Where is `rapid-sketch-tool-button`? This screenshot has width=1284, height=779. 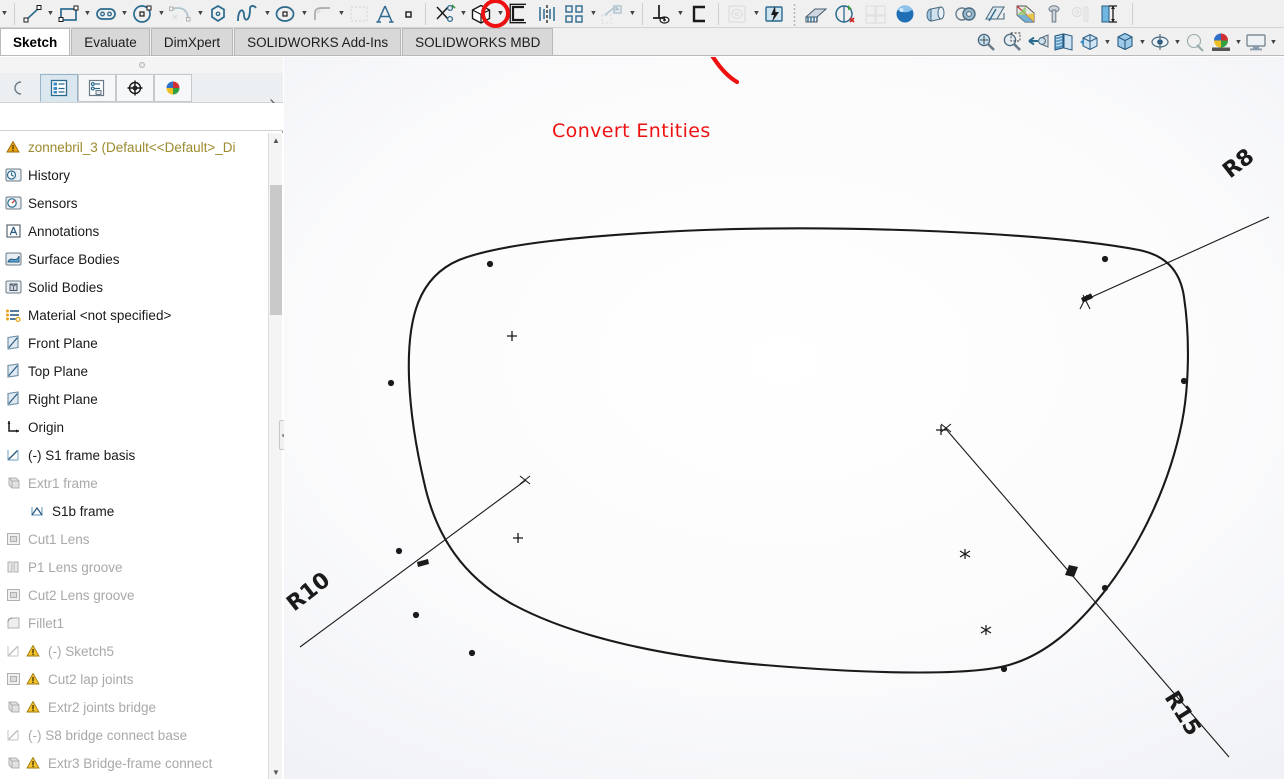 rapid-sketch-tool-button is located at coordinates (775, 14).